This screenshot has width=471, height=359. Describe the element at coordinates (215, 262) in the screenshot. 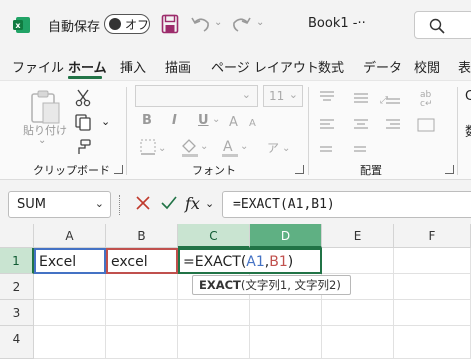

I see `cell-c1-prefix: =EXACT(` at that location.